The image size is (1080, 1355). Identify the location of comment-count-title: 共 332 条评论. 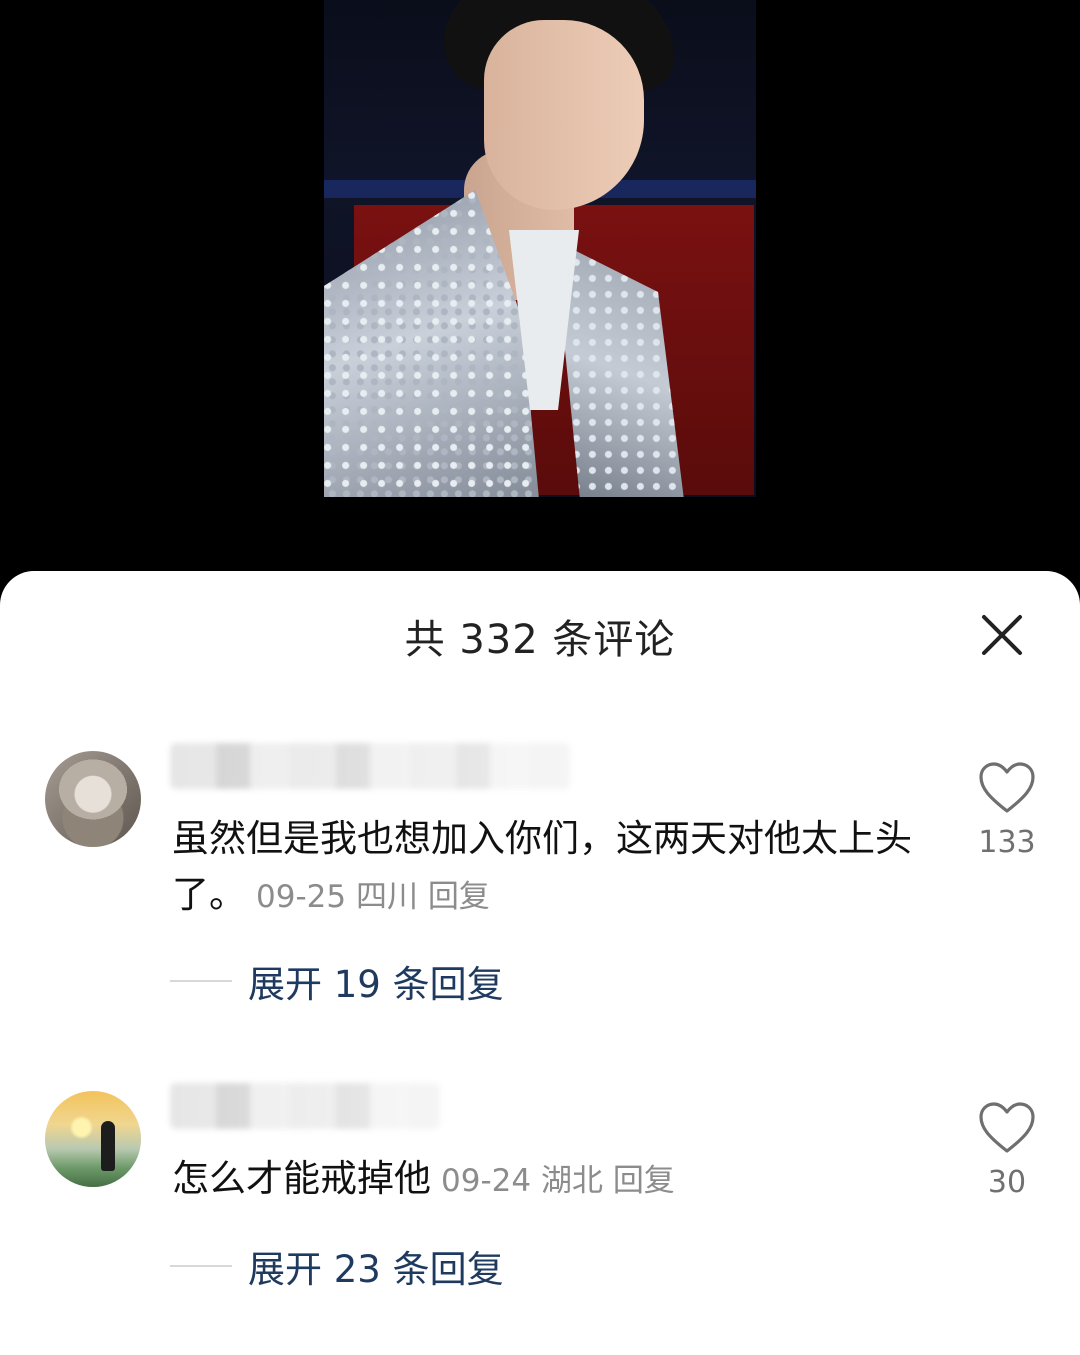
(540, 640).